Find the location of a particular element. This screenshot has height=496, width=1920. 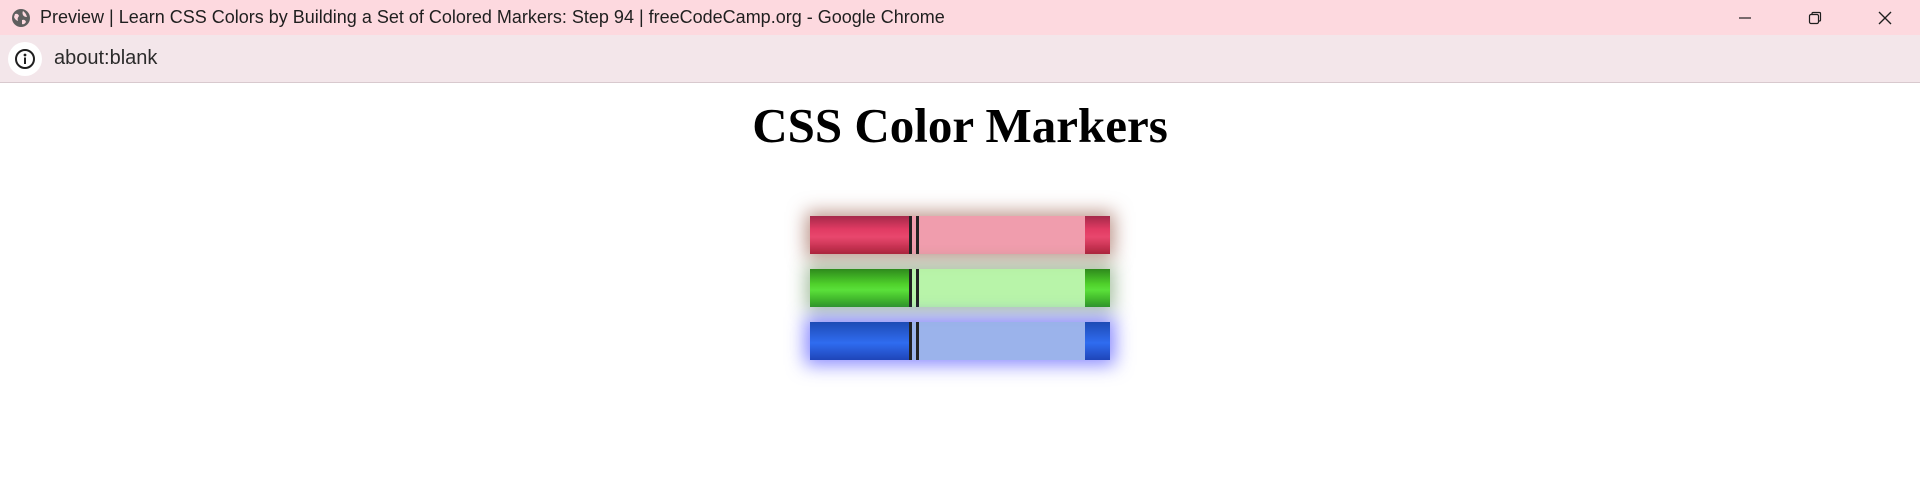

globe-icon is located at coordinates (21, 18).